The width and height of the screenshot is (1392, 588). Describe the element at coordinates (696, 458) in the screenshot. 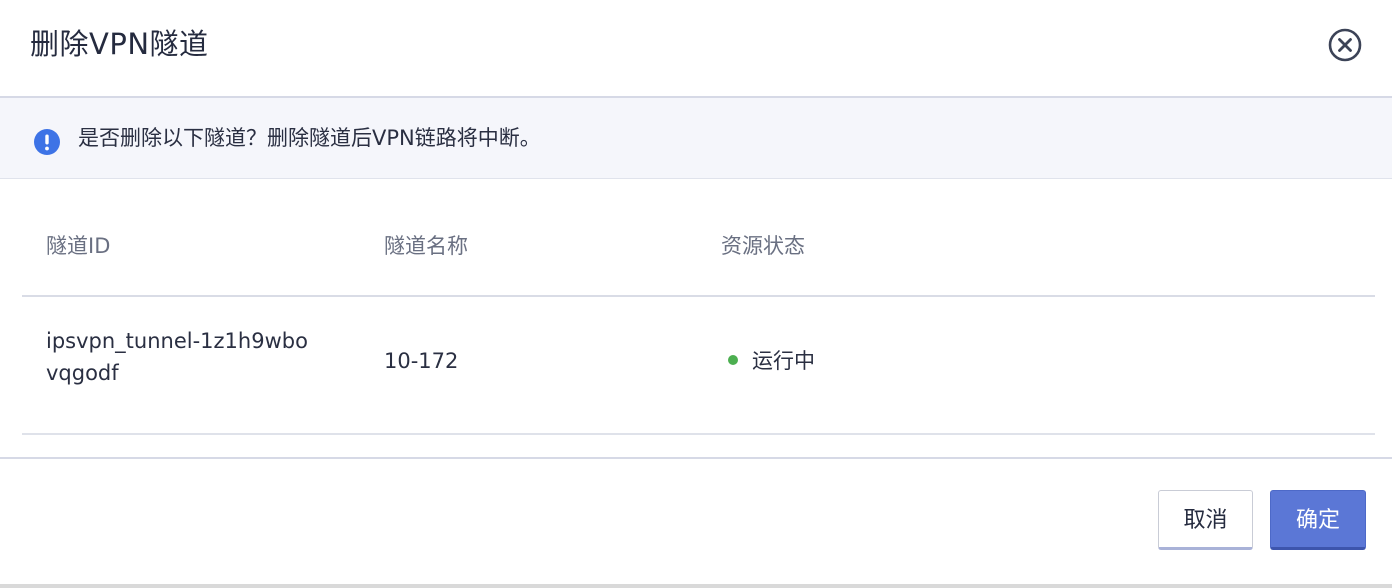

I see `footer-divider` at that location.